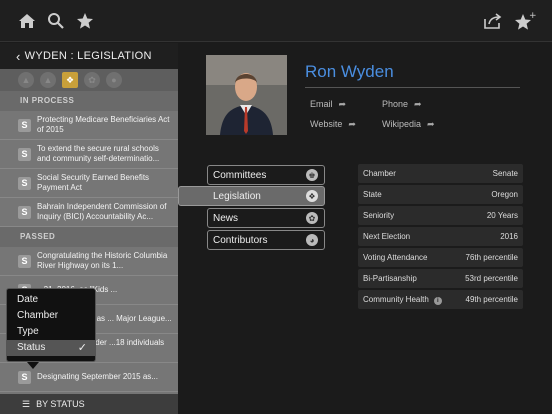 This screenshot has height=414, width=552. What do you see at coordinates (312, 240) in the screenshot?
I see `pie-chart-icon: ◕` at bounding box center [312, 240].